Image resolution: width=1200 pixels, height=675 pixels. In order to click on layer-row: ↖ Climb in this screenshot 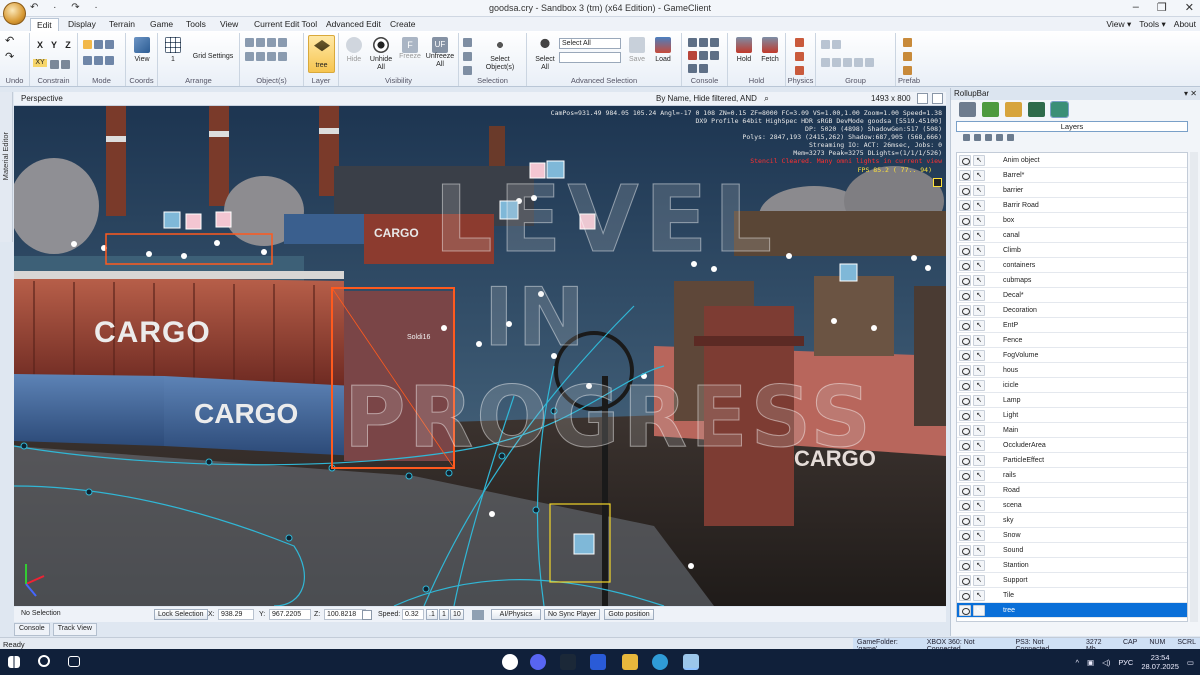, I will do `click(1072, 250)`.